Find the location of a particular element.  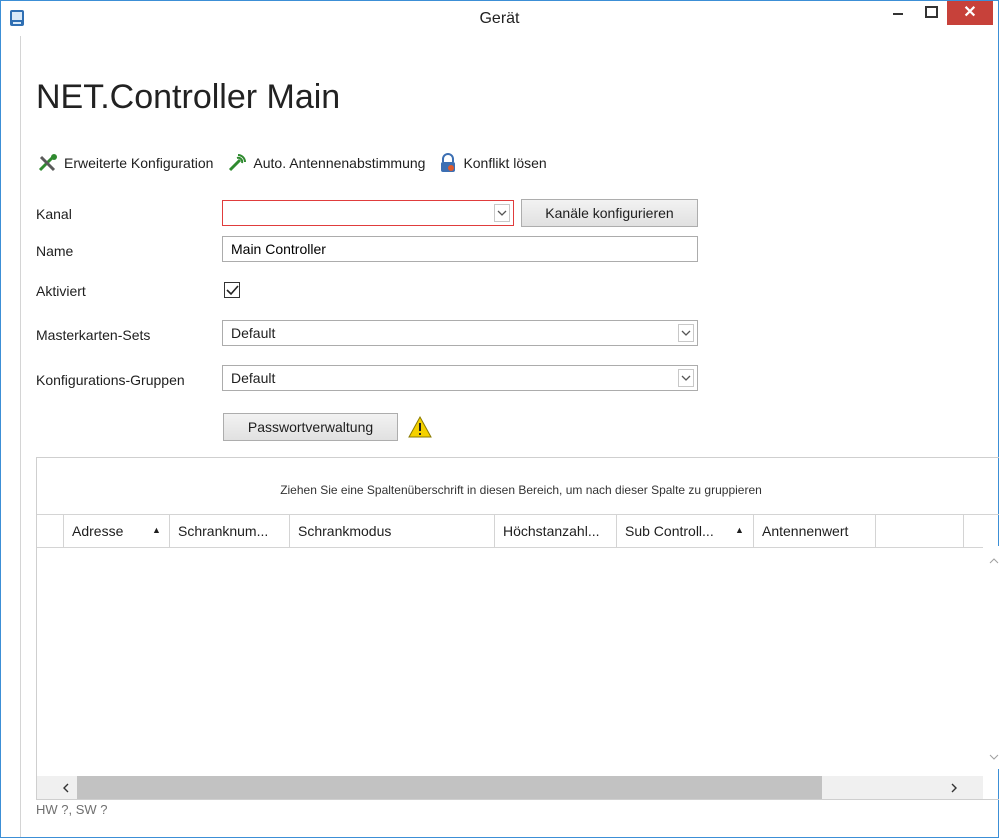

minimize-button is located at coordinates (898, 13).